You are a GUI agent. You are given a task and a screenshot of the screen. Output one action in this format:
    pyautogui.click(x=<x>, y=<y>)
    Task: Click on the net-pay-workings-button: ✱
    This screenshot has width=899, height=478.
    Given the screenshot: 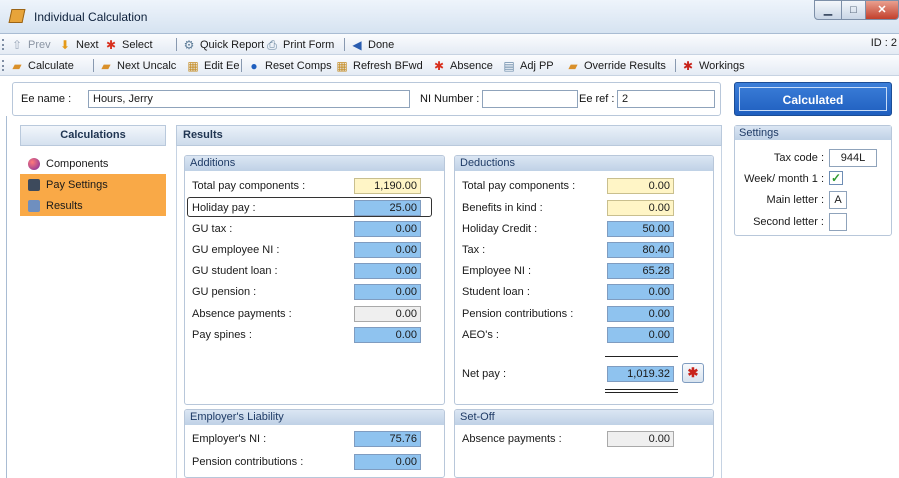 What is the action you would take?
    pyautogui.click(x=693, y=373)
    